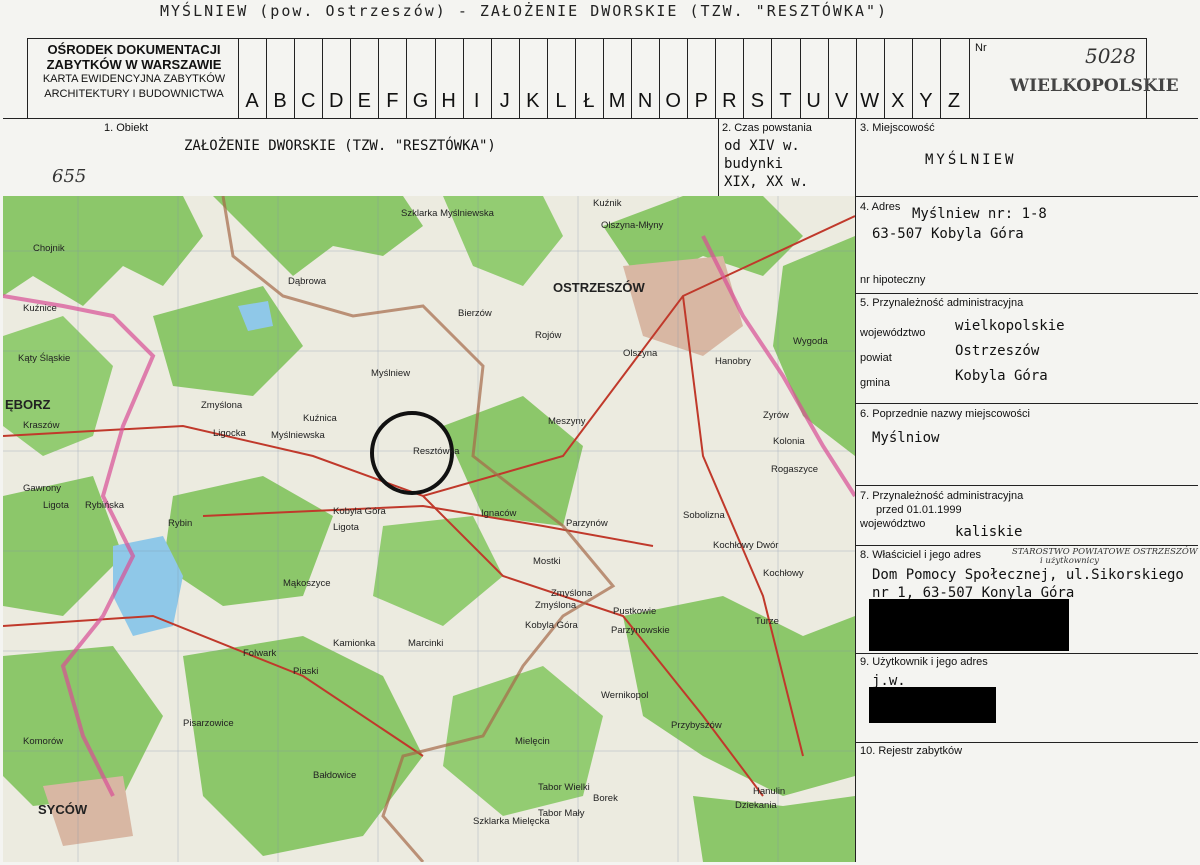 Image resolution: width=1200 pixels, height=865 pixels. I want to click on map-place-label: Mielęcin, so click(532, 741).